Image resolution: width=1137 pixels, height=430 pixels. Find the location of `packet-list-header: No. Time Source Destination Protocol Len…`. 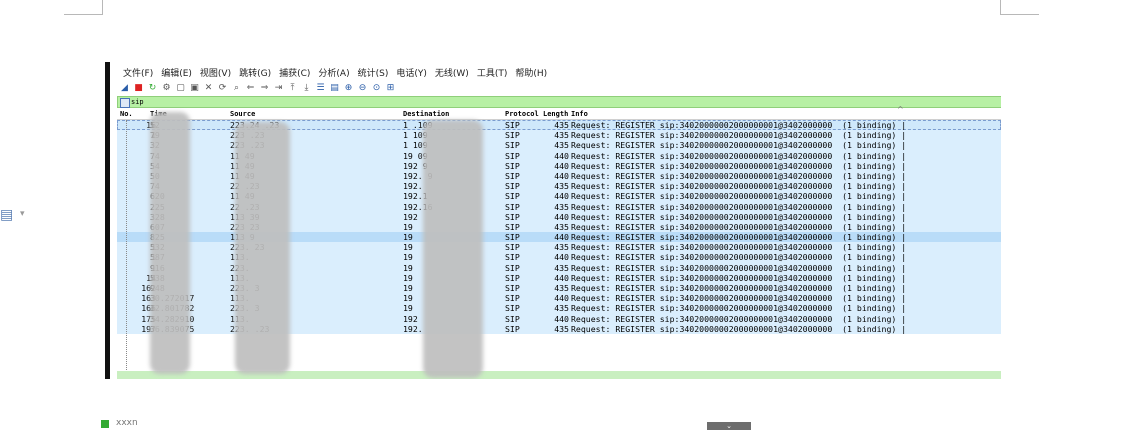

packet-list-header: No. Time Source Destination Protocol Len… is located at coordinates (559, 112).